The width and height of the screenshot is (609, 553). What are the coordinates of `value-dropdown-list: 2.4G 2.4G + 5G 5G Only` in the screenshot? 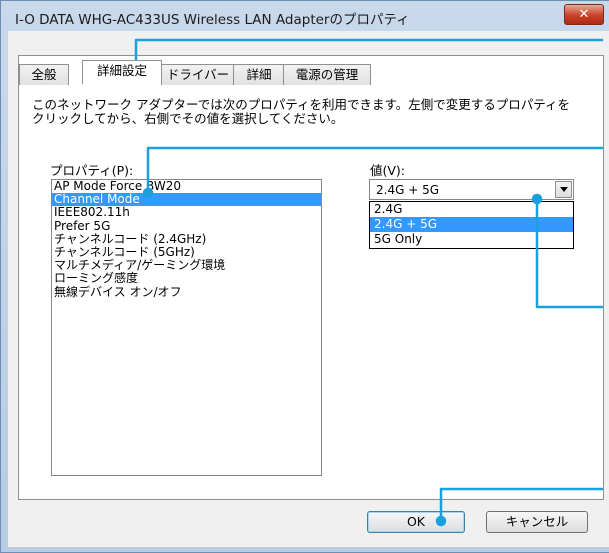 It's located at (471, 225).